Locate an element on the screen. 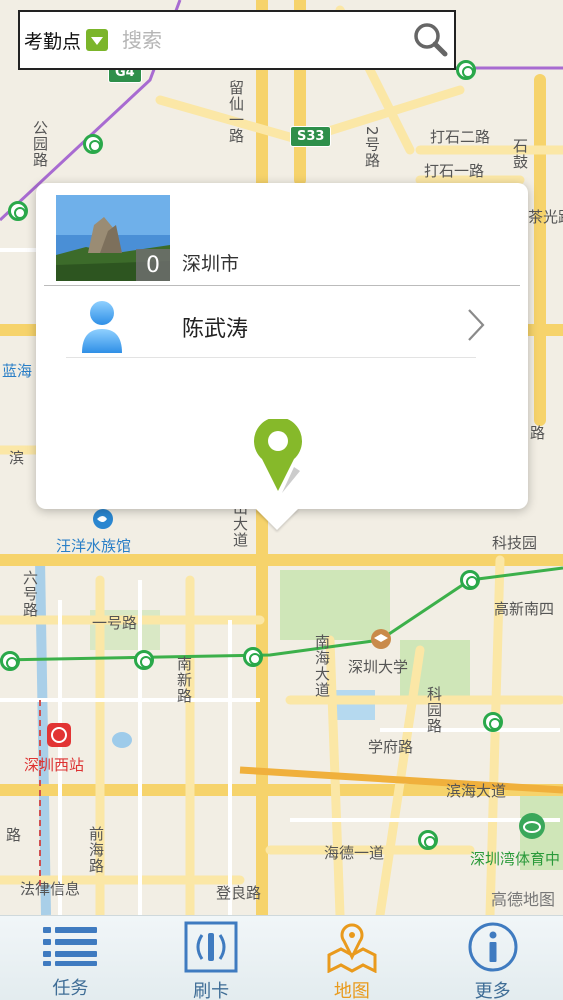 This screenshot has width=563, height=1000. map-label: 2号路 is located at coordinates (372, 147).